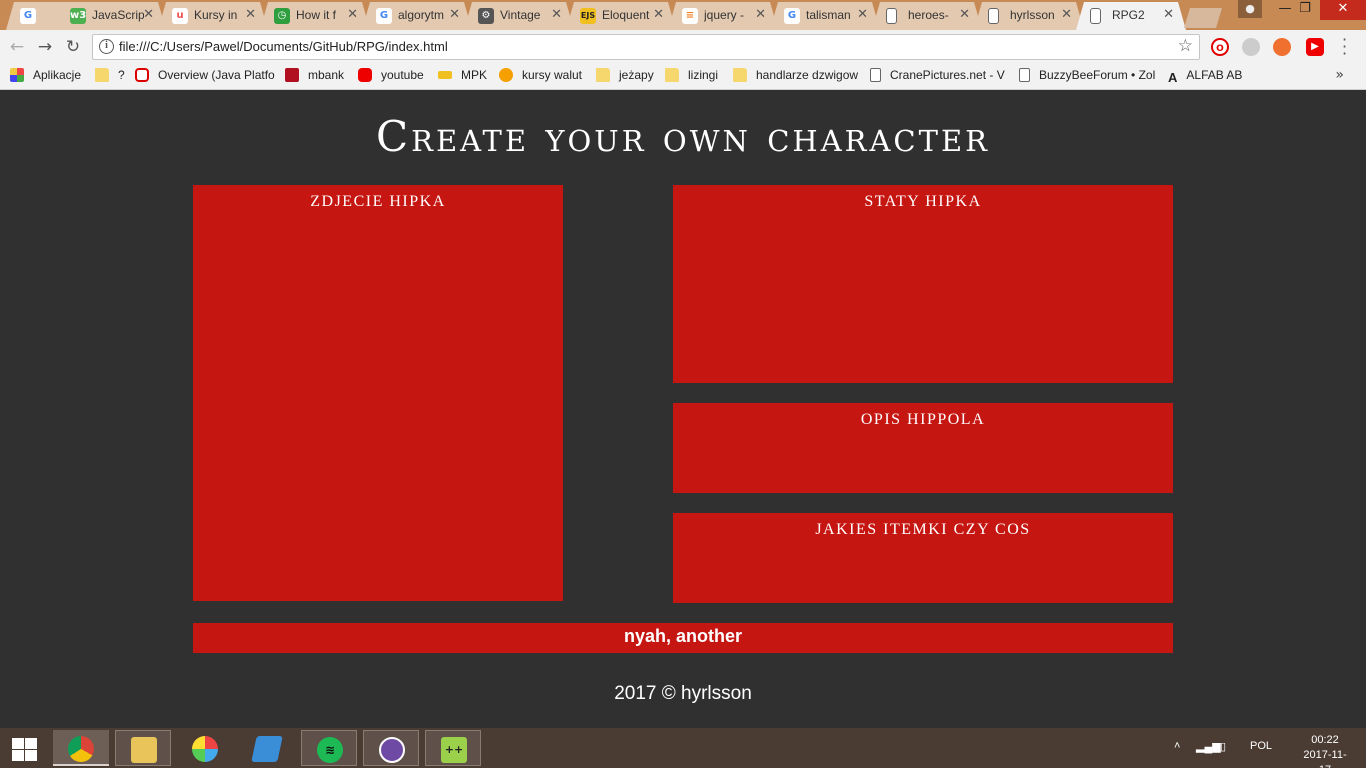 The image size is (1366, 768). I want to click on clock-time: 00:22, so click(1325, 740).